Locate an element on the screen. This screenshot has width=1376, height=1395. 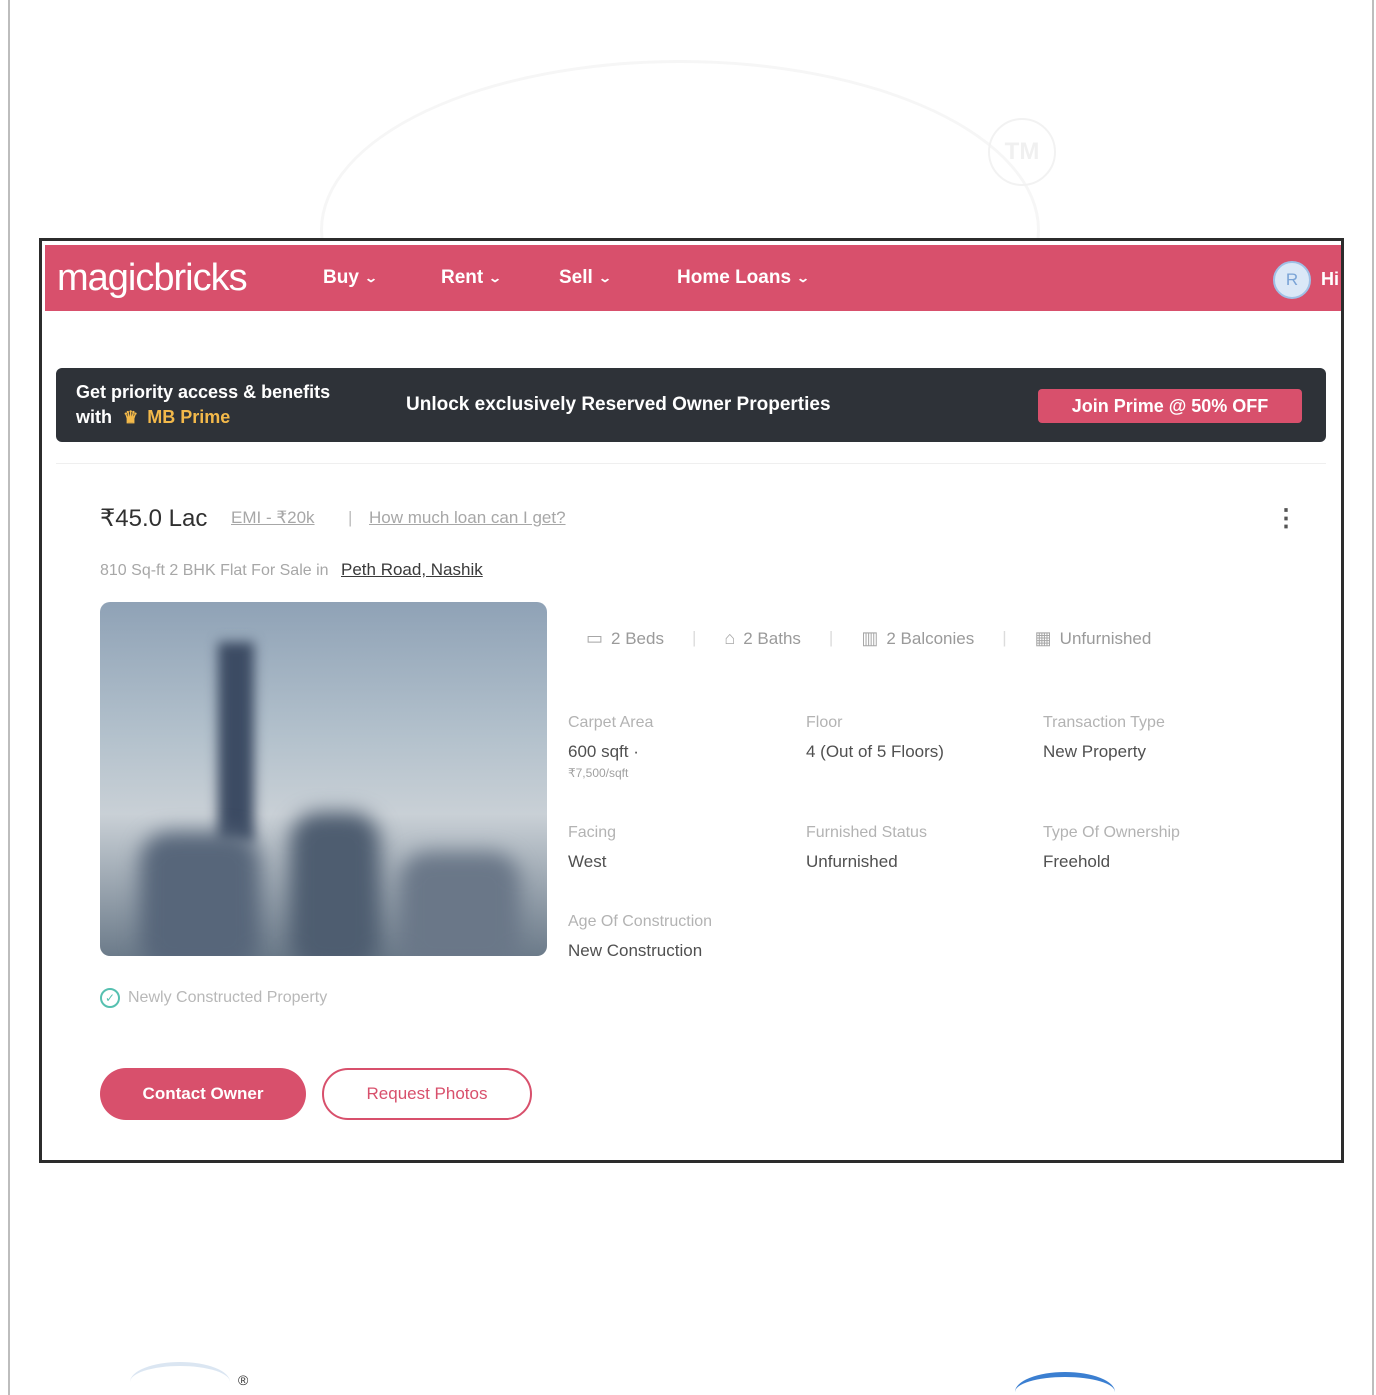
nav-home-loans-label: Home Loans is located at coordinates (734, 277).